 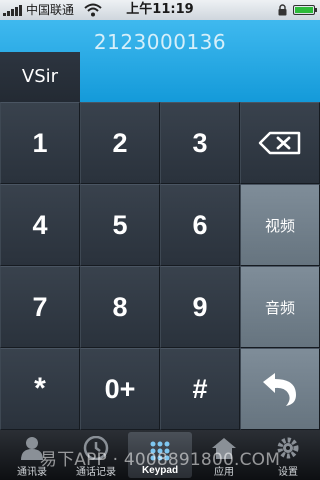 I want to click on video-call-button: 视频, so click(x=280, y=225).